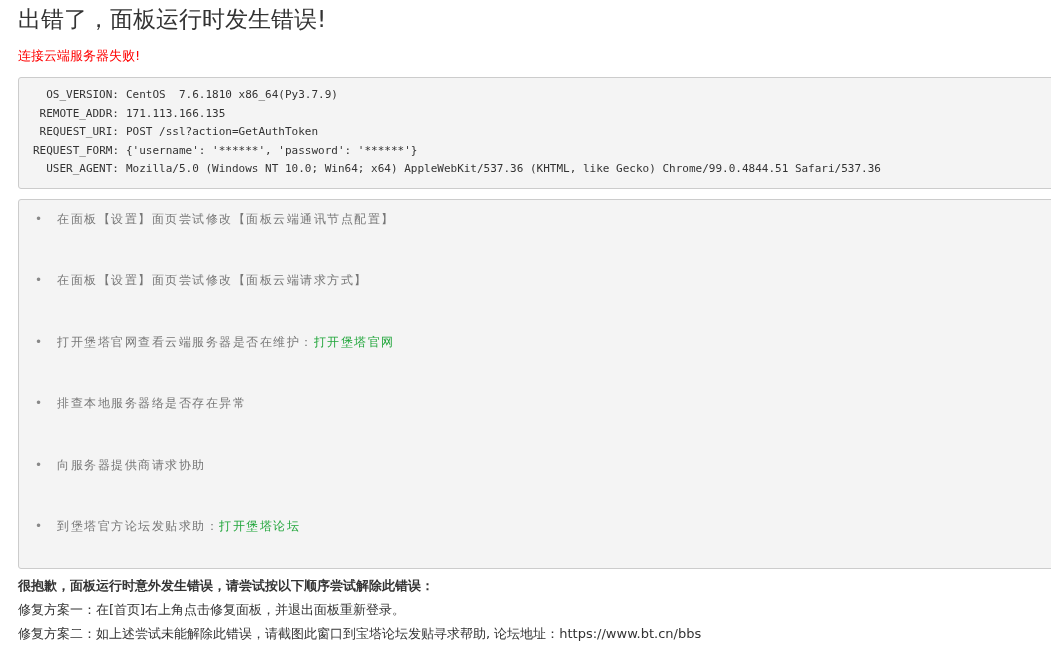  Describe the element at coordinates (222, 132) in the screenshot. I see `detail-value: POST /ssl?action=GetAuthToken` at that location.